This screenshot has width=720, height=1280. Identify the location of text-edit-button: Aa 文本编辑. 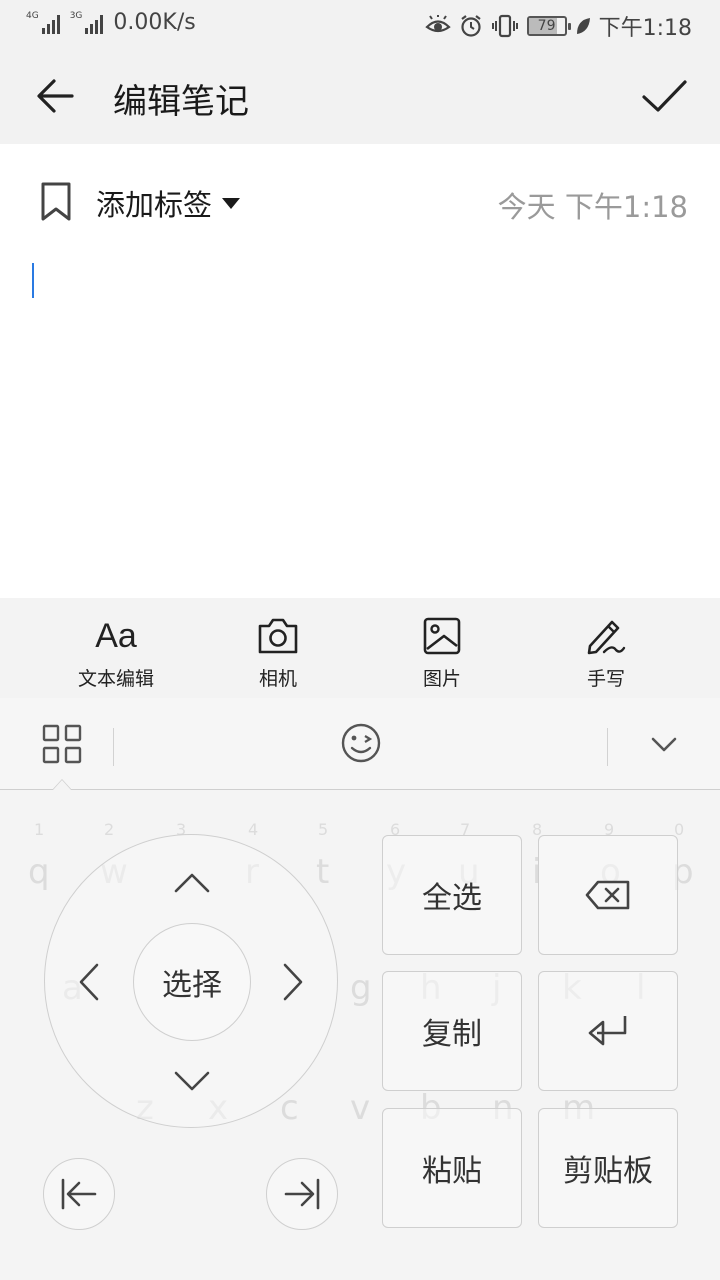
(116, 648).